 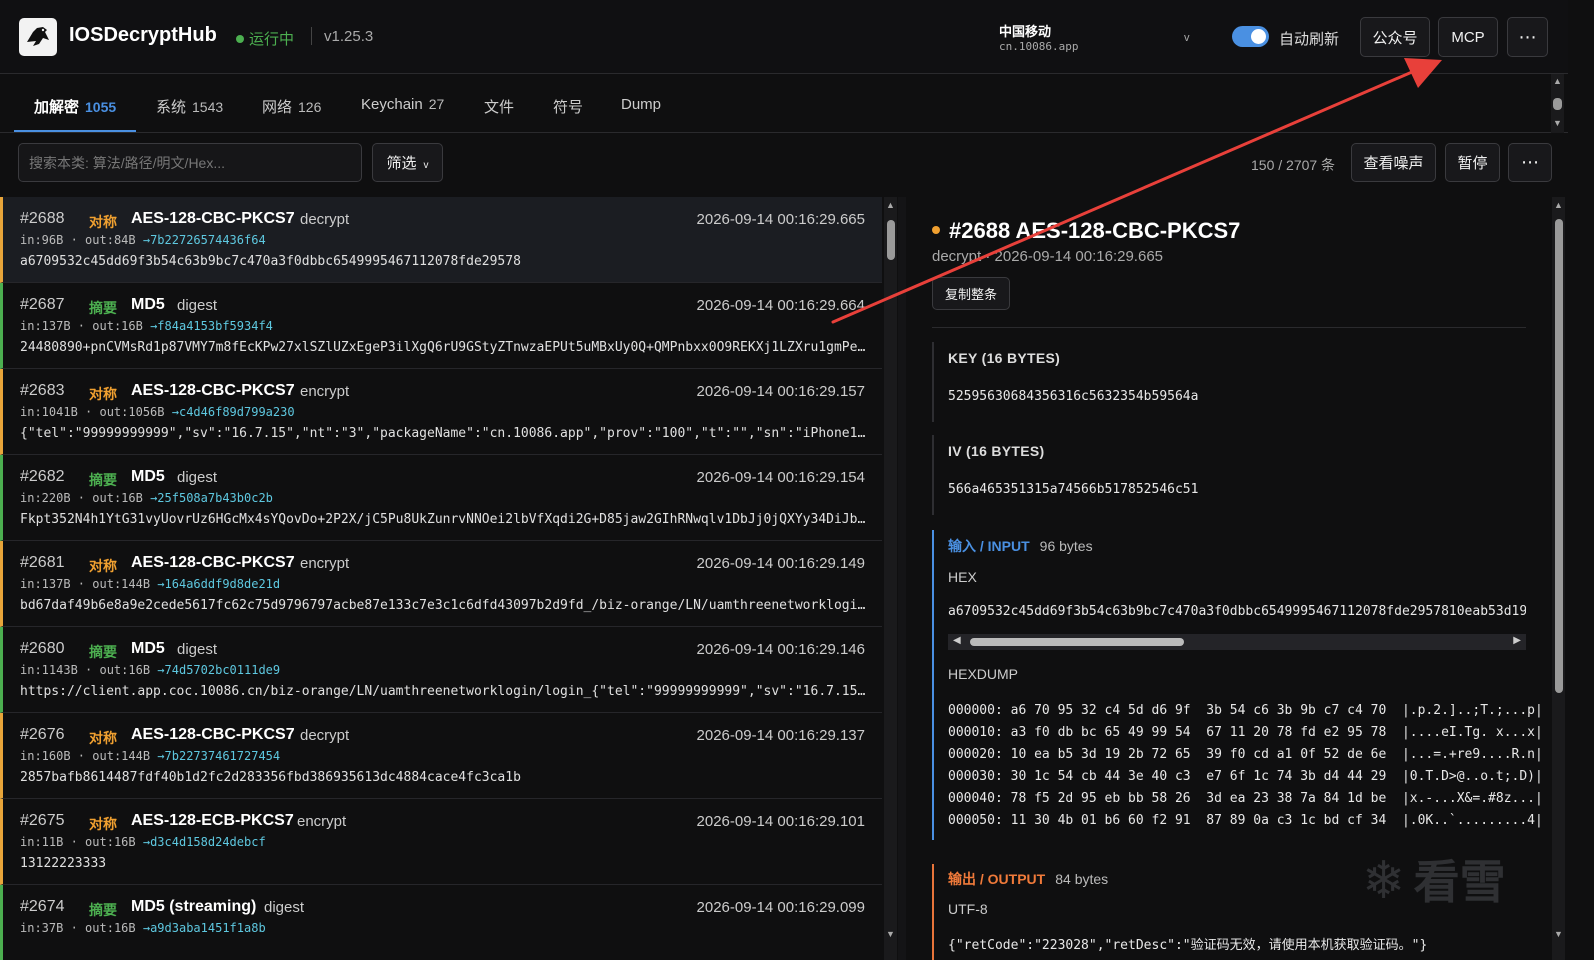 I want to click on event-number: #2675, so click(x=42, y=820).